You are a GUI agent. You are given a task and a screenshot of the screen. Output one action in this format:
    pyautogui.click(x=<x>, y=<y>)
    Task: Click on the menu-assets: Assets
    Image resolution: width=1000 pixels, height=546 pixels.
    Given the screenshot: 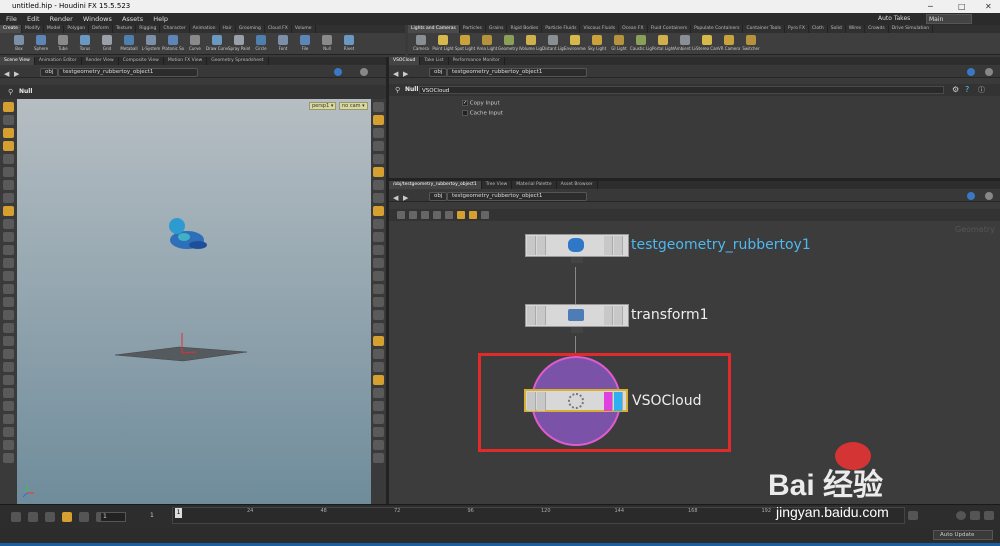 What is the action you would take?
    pyautogui.click(x=132, y=19)
    